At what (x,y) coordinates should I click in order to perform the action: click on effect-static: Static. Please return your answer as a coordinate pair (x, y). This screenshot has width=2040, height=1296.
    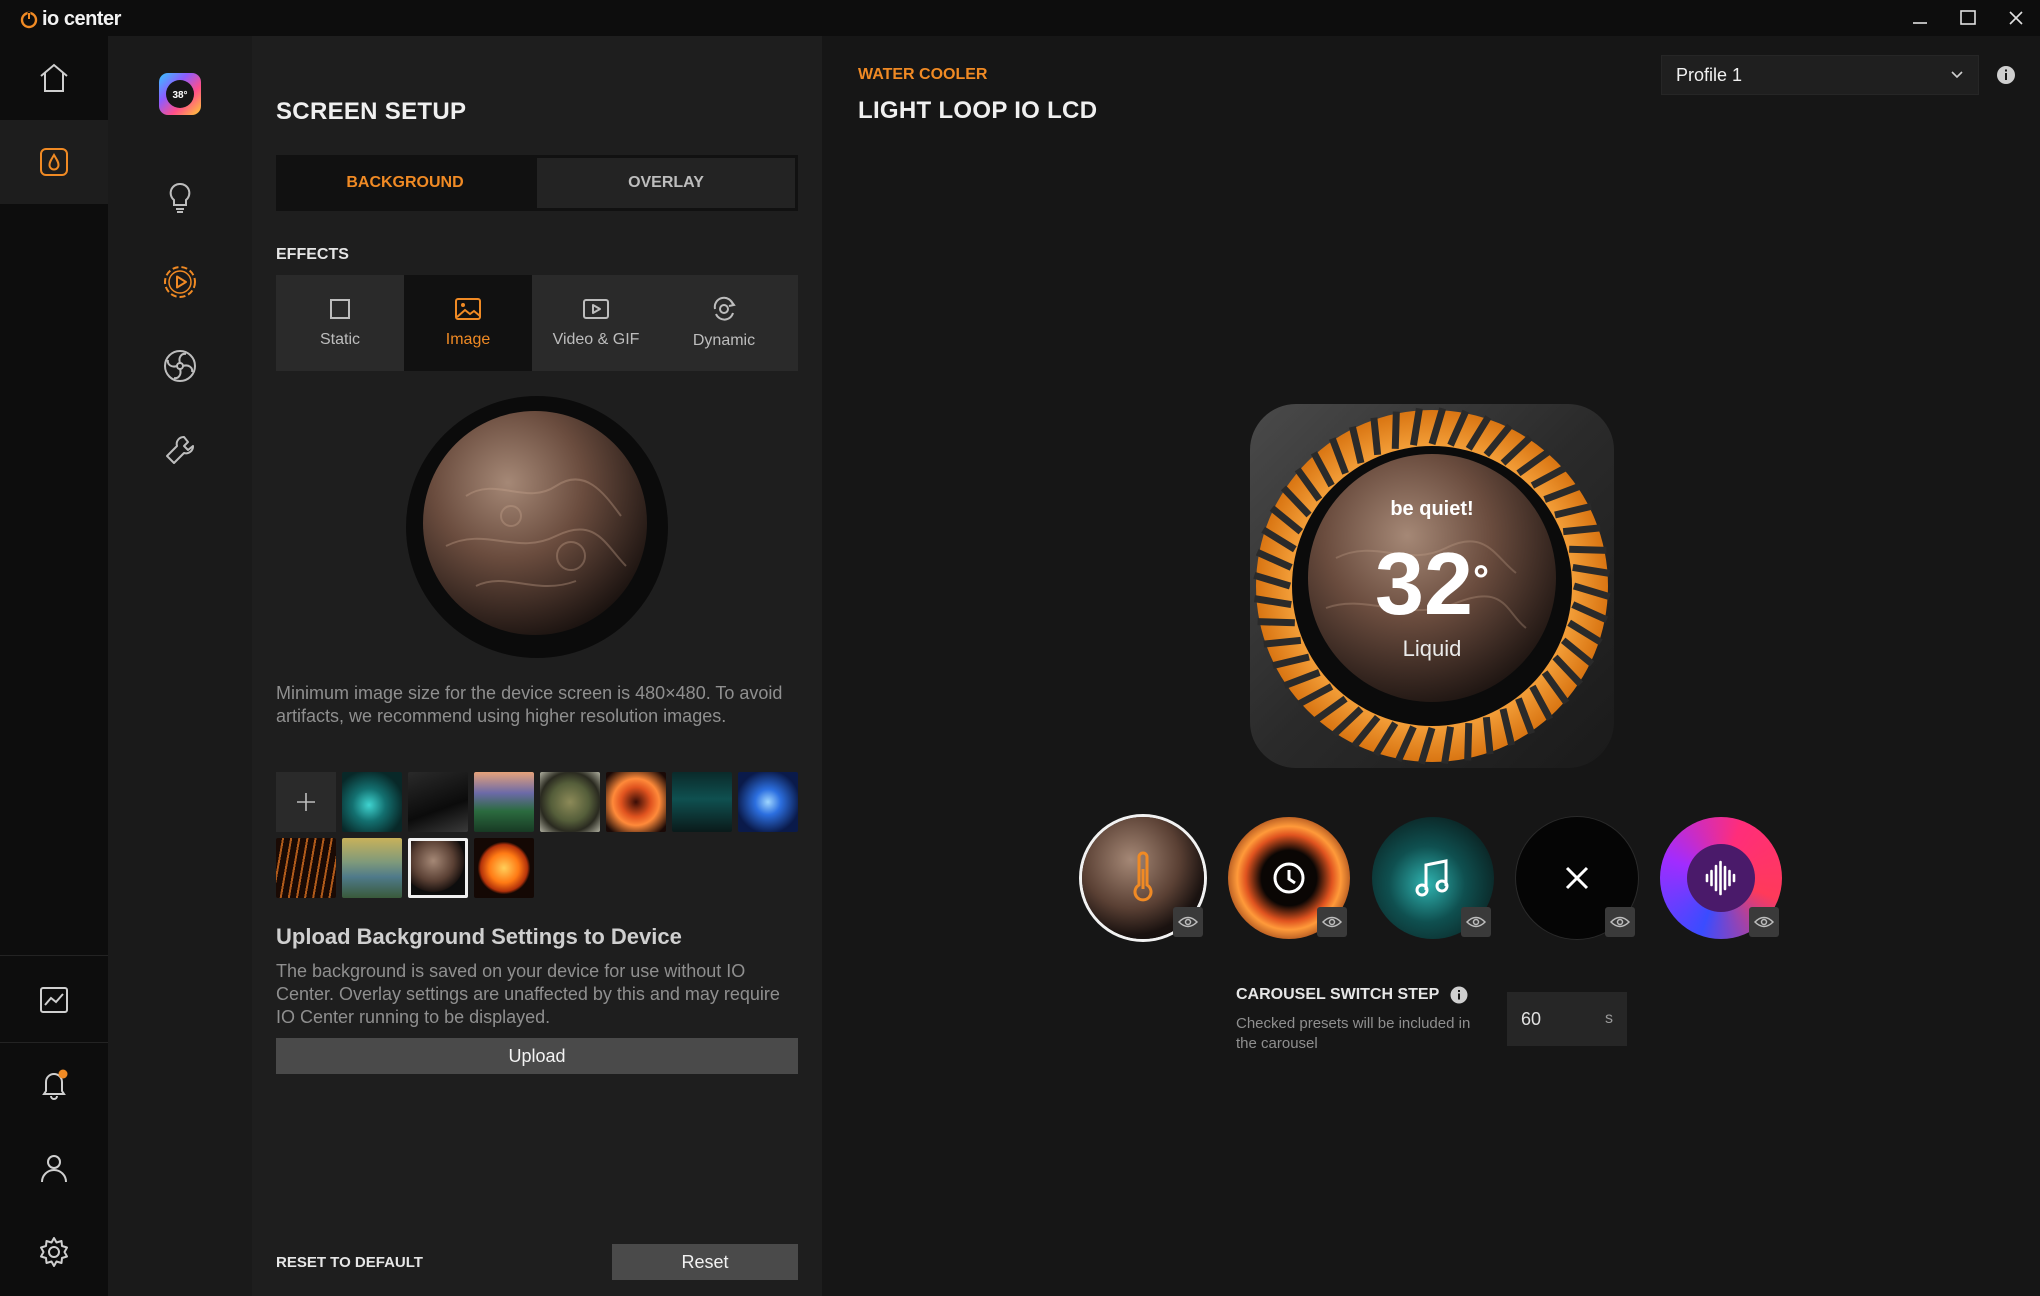
    Looking at the image, I should click on (340, 323).